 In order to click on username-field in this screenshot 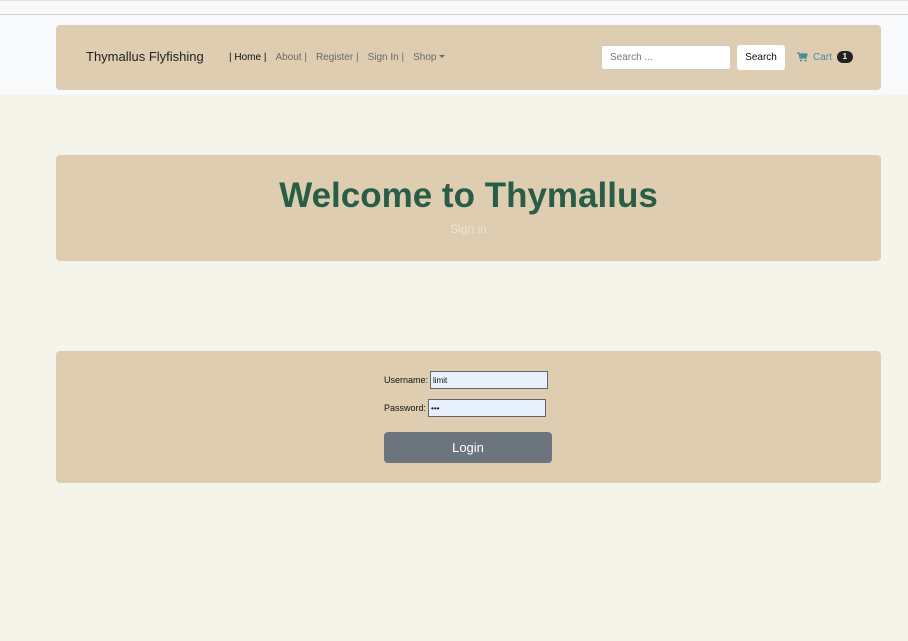, I will do `click(489, 380)`.